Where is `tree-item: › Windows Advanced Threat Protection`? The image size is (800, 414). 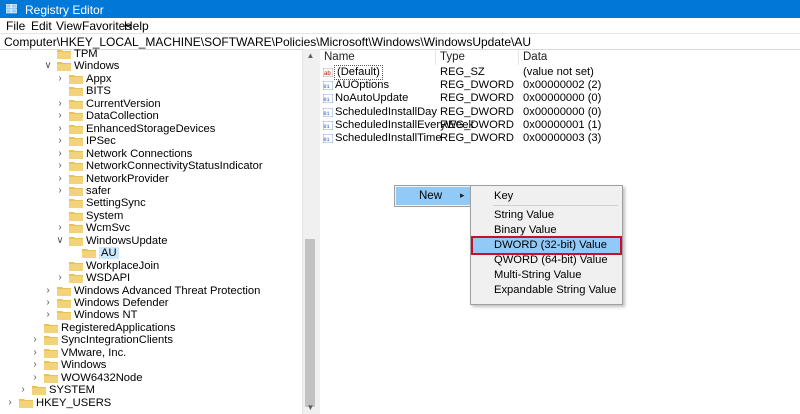 tree-item: › Windows Advanced Threat Protection is located at coordinates (150, 291).